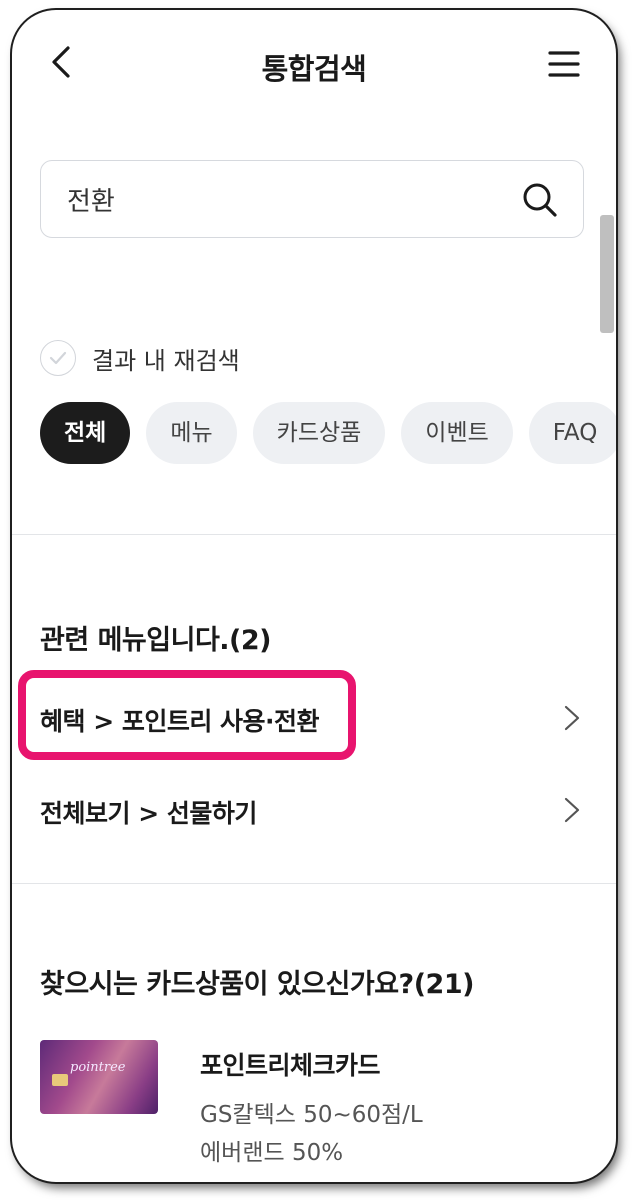  Describe the element at coordinates (457, 433) in the screenshot. I see `chip-events: 이벤트` at that location.